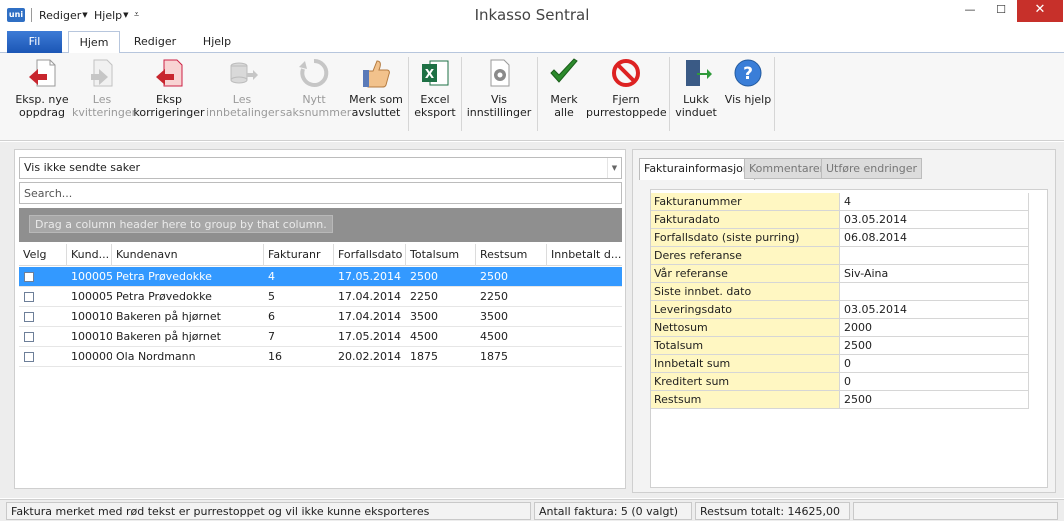  Describe the element at coordinates (935, 363) in the screenshot. I see `info-value: 0` at that location.